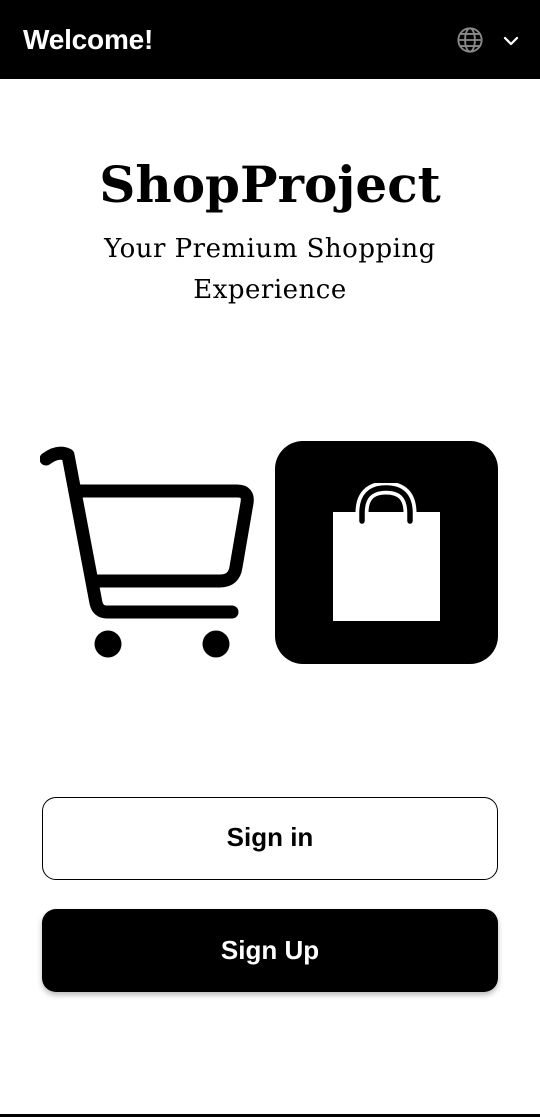  What do you see at coordinates (270, 838) in the screenshot?
I see `sign-in-button: Sign in` at bounding box center [270, 838].